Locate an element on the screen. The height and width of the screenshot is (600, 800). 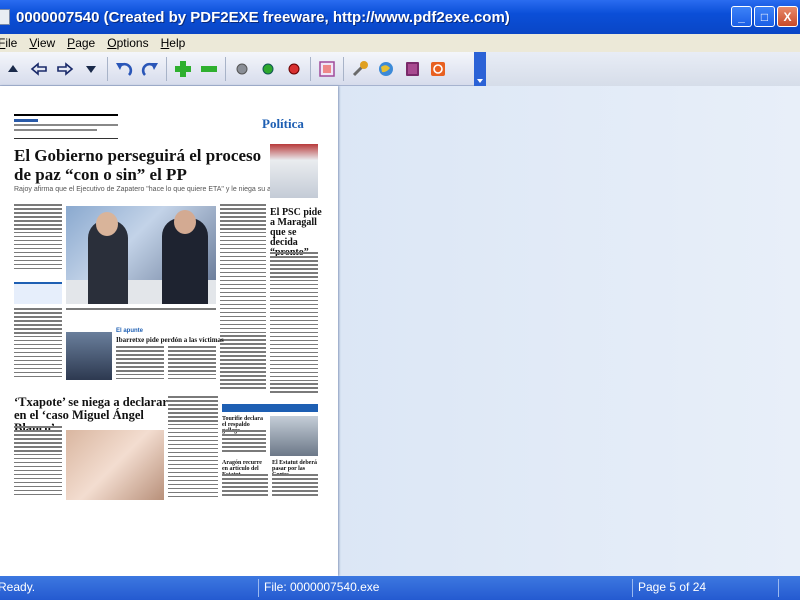
caption is located at coordinates (141, 310).